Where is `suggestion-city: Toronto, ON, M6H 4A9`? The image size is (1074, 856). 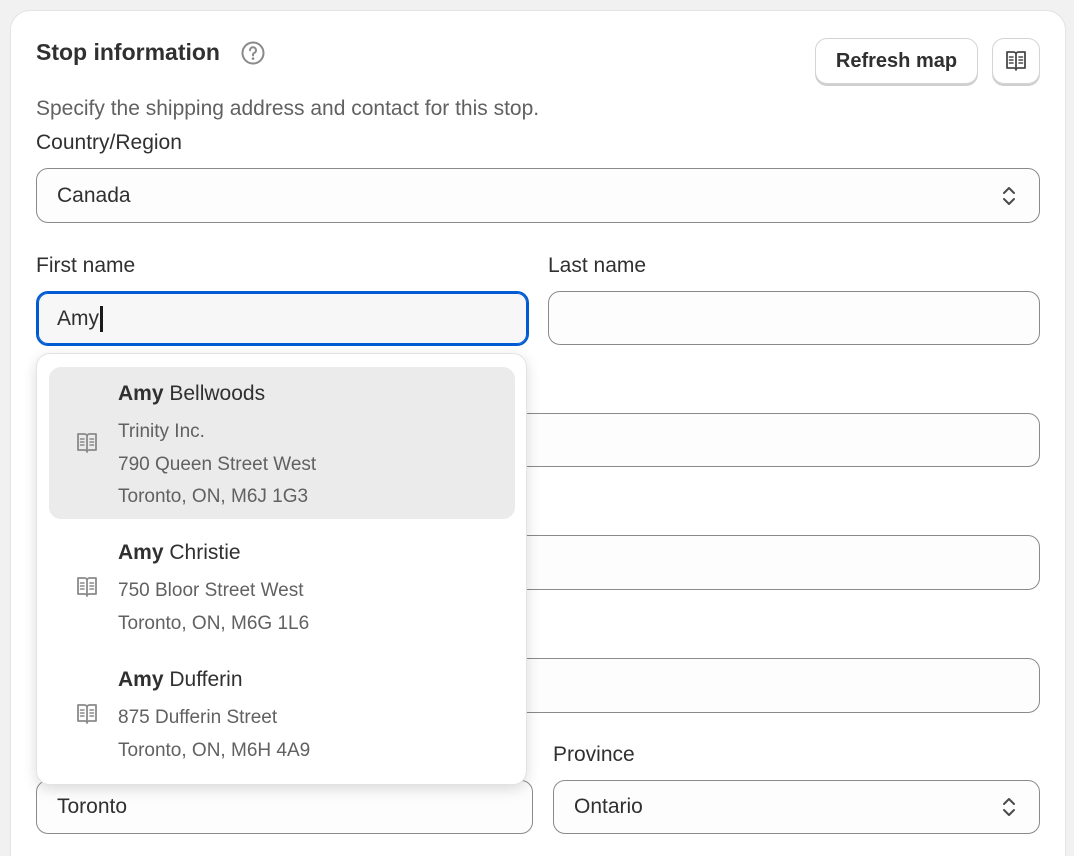 suggestion-city: Toronto, ON, M6H 4A9 is located at coordinates (214, 750).